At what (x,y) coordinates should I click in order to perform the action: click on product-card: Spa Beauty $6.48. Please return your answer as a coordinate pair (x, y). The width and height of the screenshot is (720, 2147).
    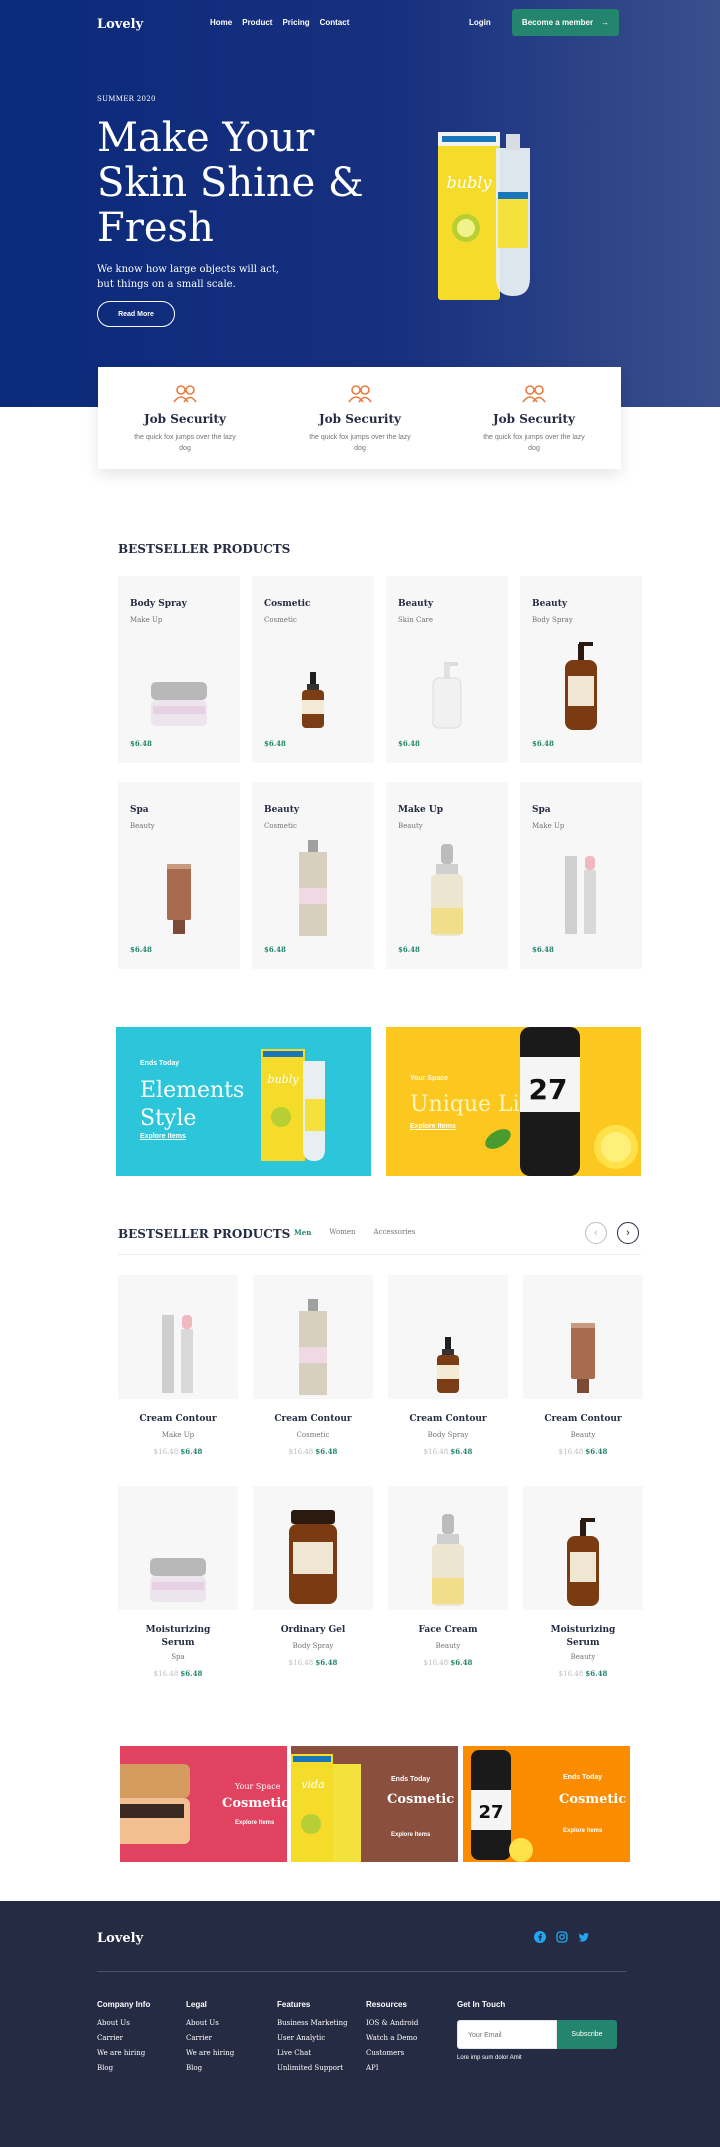
    Looking at the image, I should click on (179, 875).